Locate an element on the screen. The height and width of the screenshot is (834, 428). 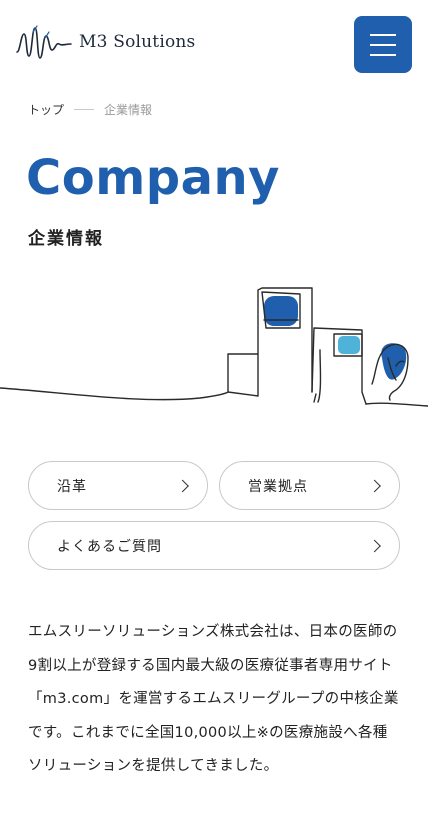
breadcrumb-current: 企業情報 is located at coordinates (128, 110).